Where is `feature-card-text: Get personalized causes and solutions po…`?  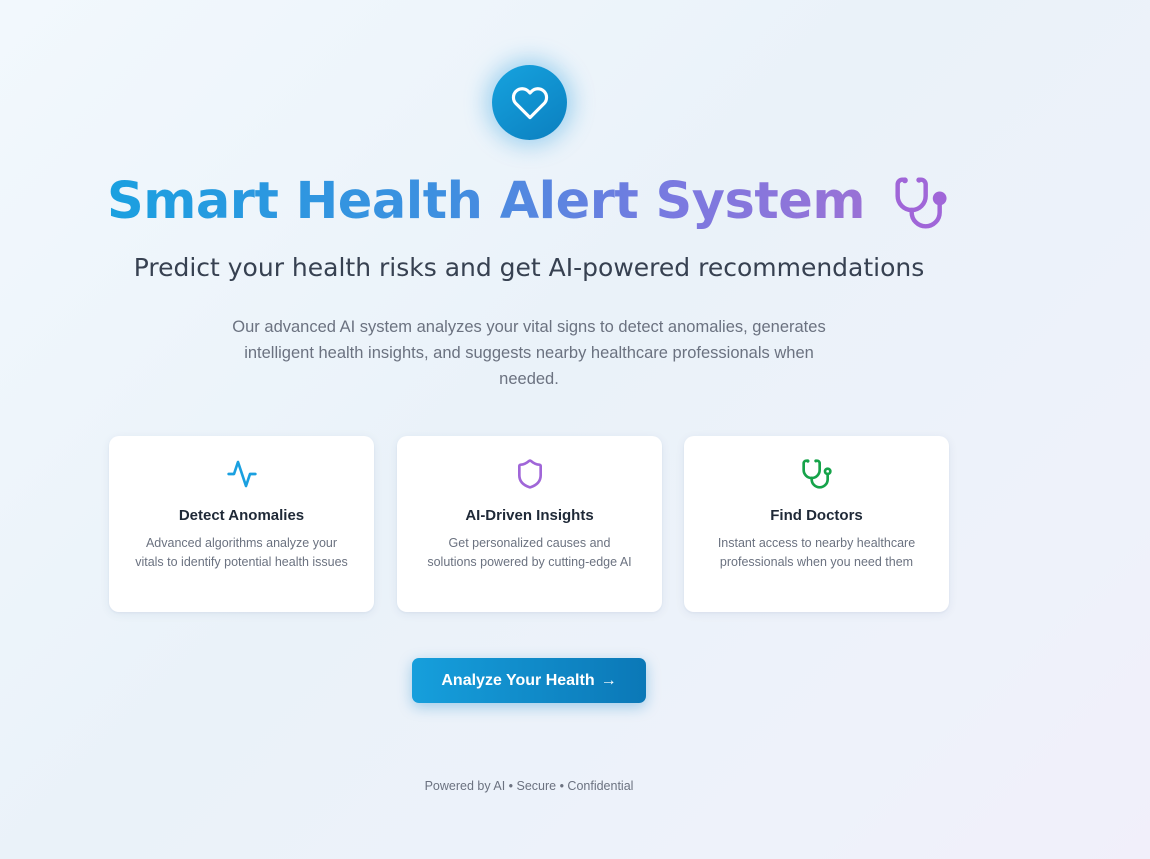 feature-card-text: Get personalized causes and solutions po… is located at coordinates (529, 552).